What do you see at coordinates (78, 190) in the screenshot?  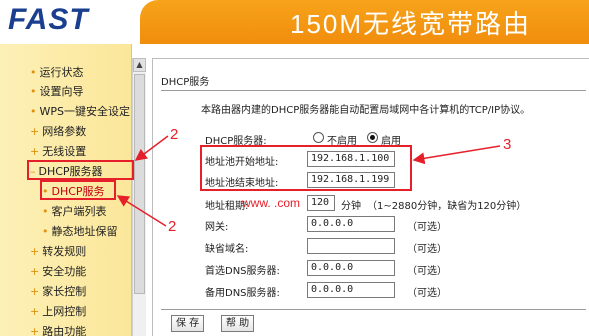 I see `annotation-box-dhcp-service` at bounding box center [78, 190].